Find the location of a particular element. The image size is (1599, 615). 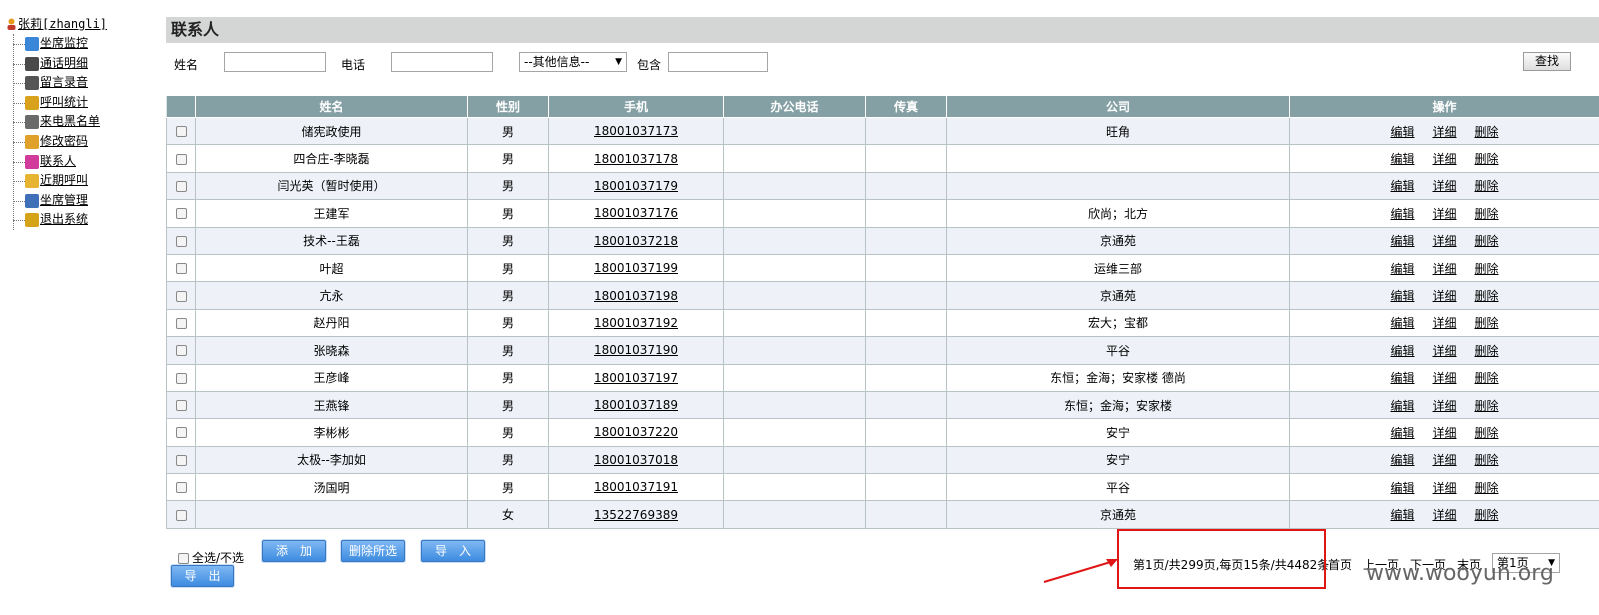

mobile-link: 18001037199 is located at coordinates (636, 268).